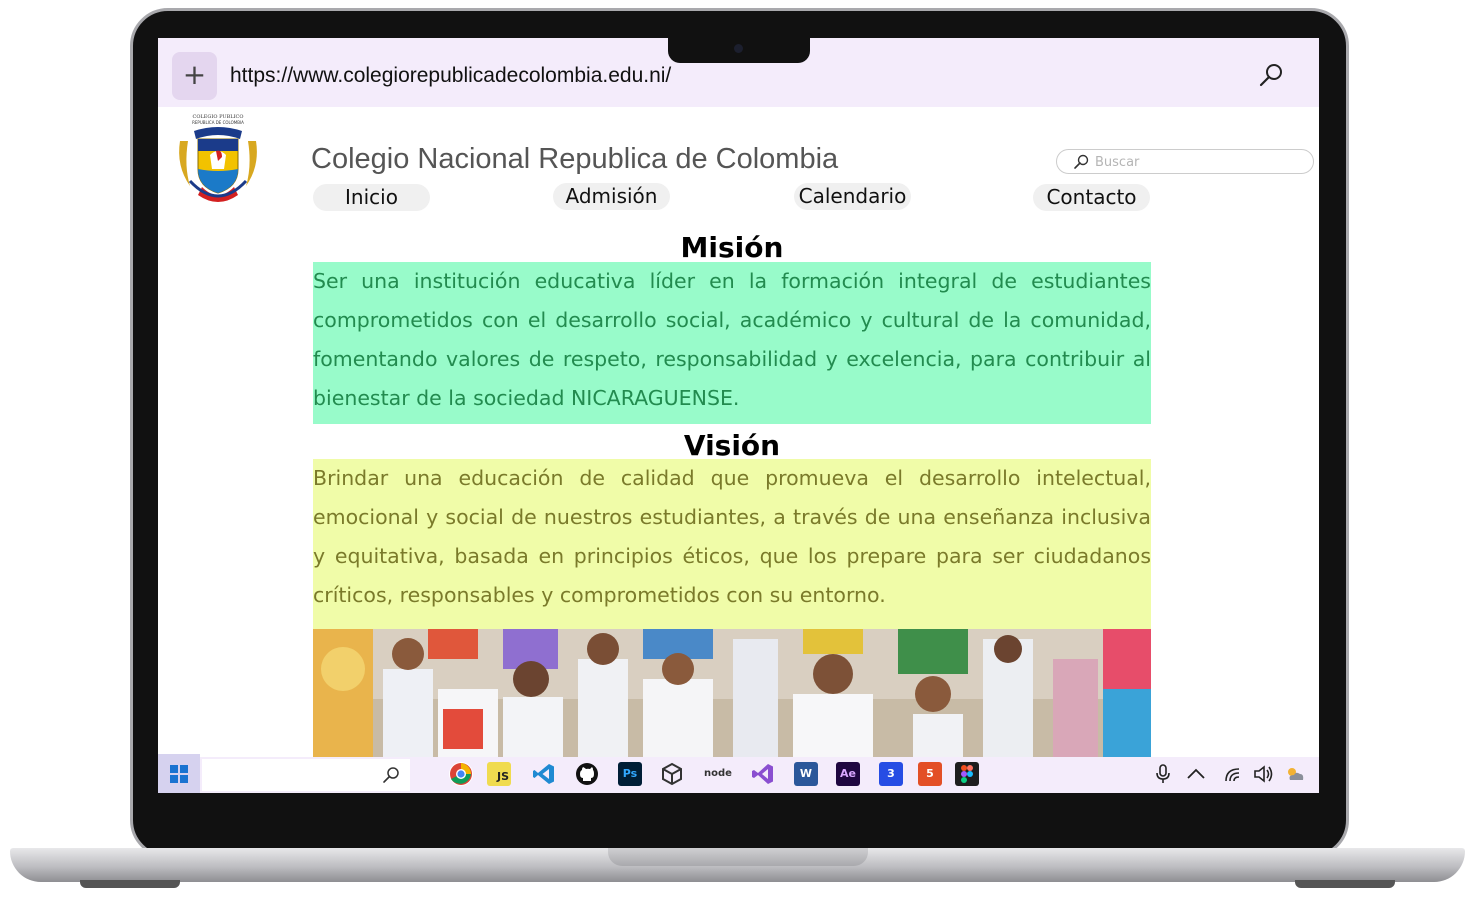 This screenshot has width=1475, height=907. I want to click on weather-icon, so click(1295, 774).